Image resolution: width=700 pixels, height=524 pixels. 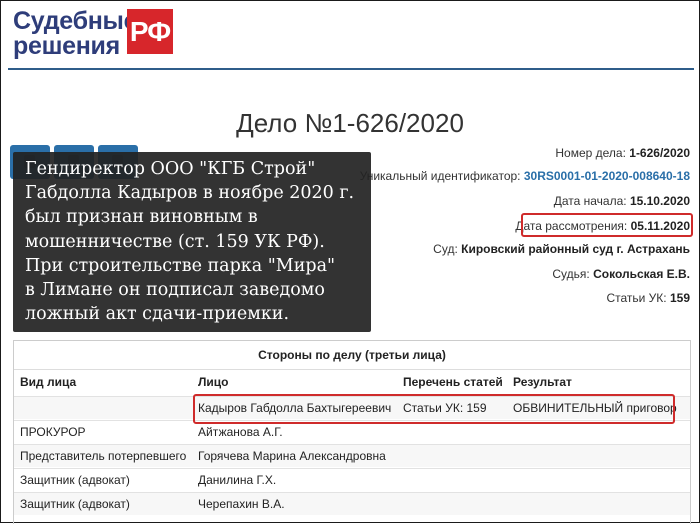 What do you see at coordinates (352, 503) in the screenshot?
I see `table-row: Защитник (адвокат) Черепахин В.А.` at bounding box center [352, 503].